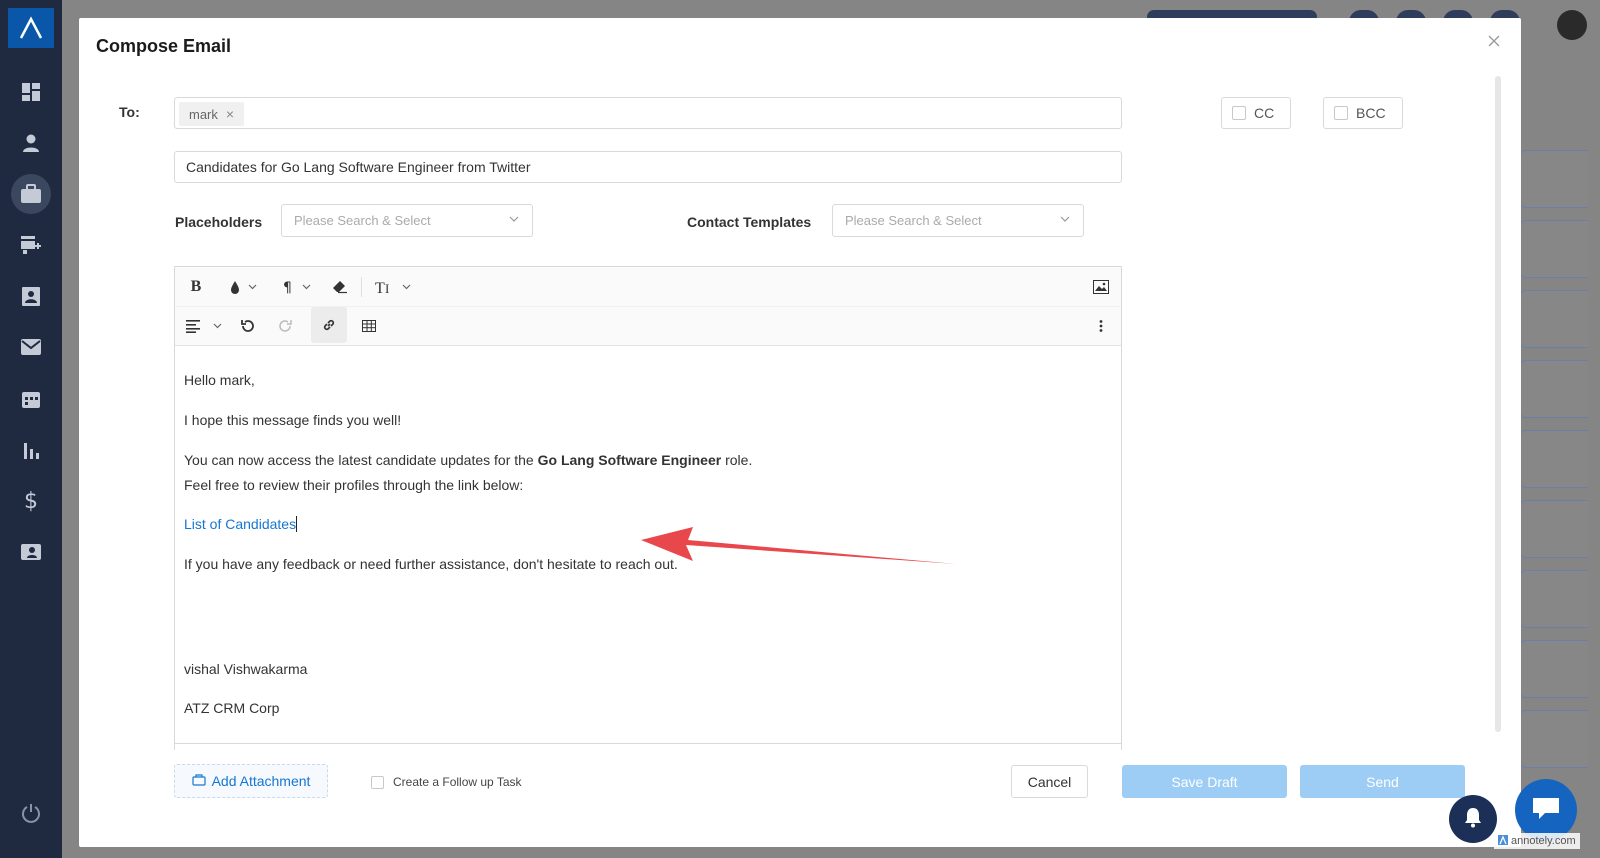 The height and width of the screenshot is (858, 1600). What do you see at coordinates (196, 287) in the screenshot?
I see `bold-icon: B` at bounding box center [196, 287].